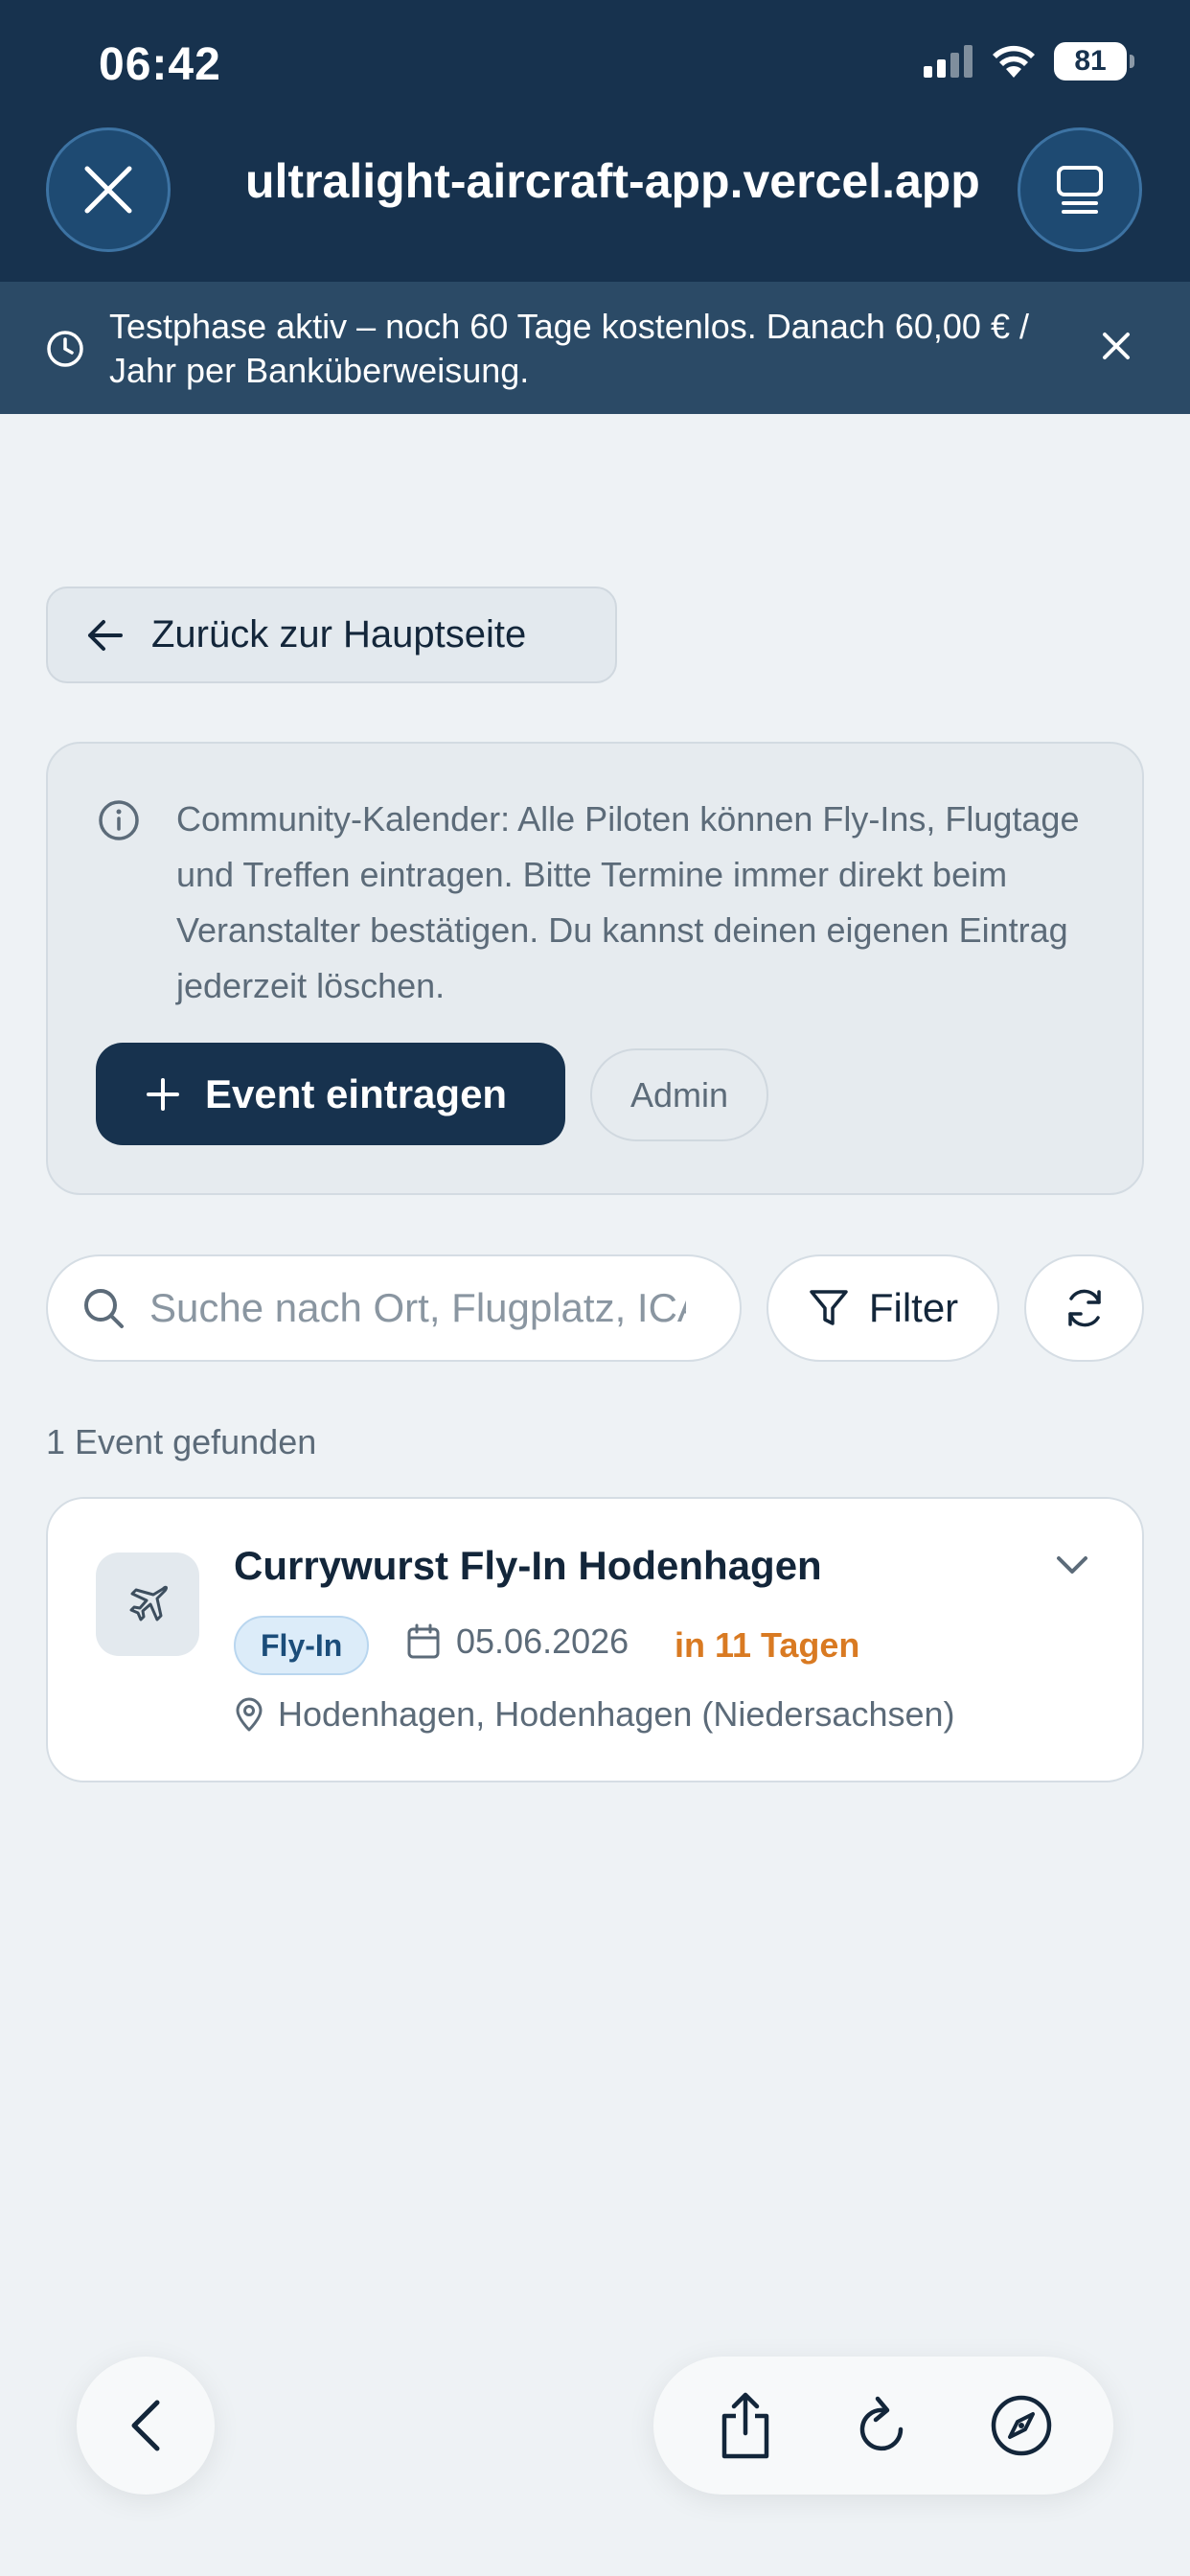 The width and height of the screenshot is (1190, 2576). I want to click on share-icon, so click(745, 2425).